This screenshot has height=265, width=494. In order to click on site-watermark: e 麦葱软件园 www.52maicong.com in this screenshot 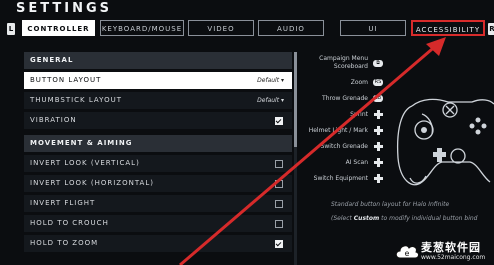, I will do `click(444, 251)`.